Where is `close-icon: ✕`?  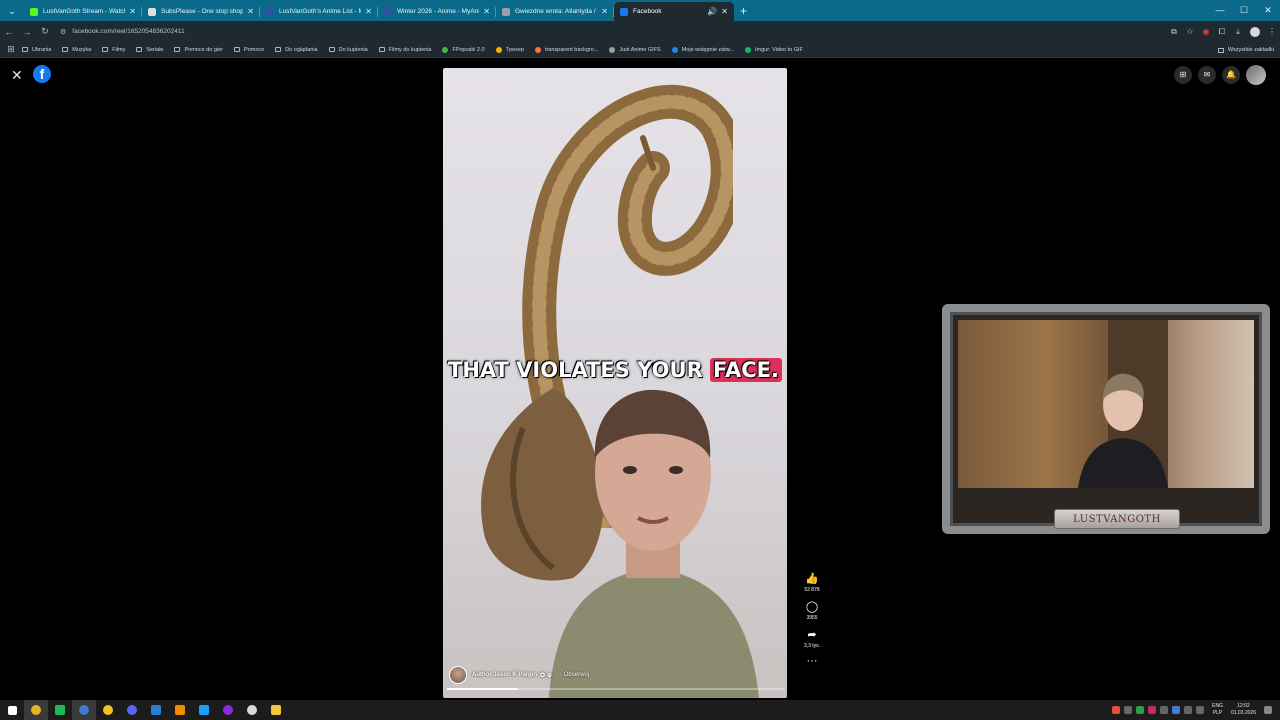 close-icon: ✕ is located at coordinates (17, 75).